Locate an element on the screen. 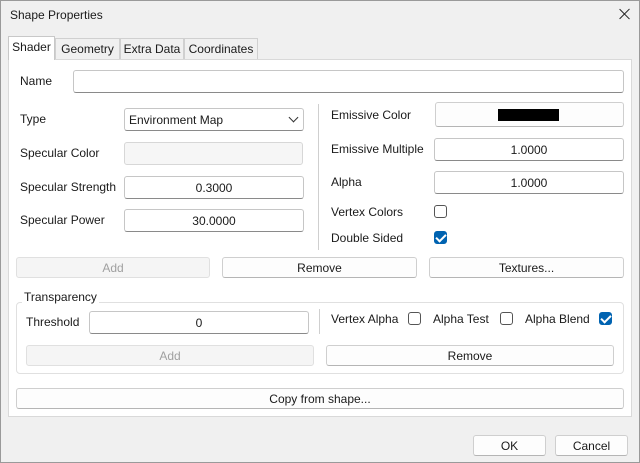 This screenshot has width=640, height=463. alpha-label: Alpha is located at coordinates (346, 182).